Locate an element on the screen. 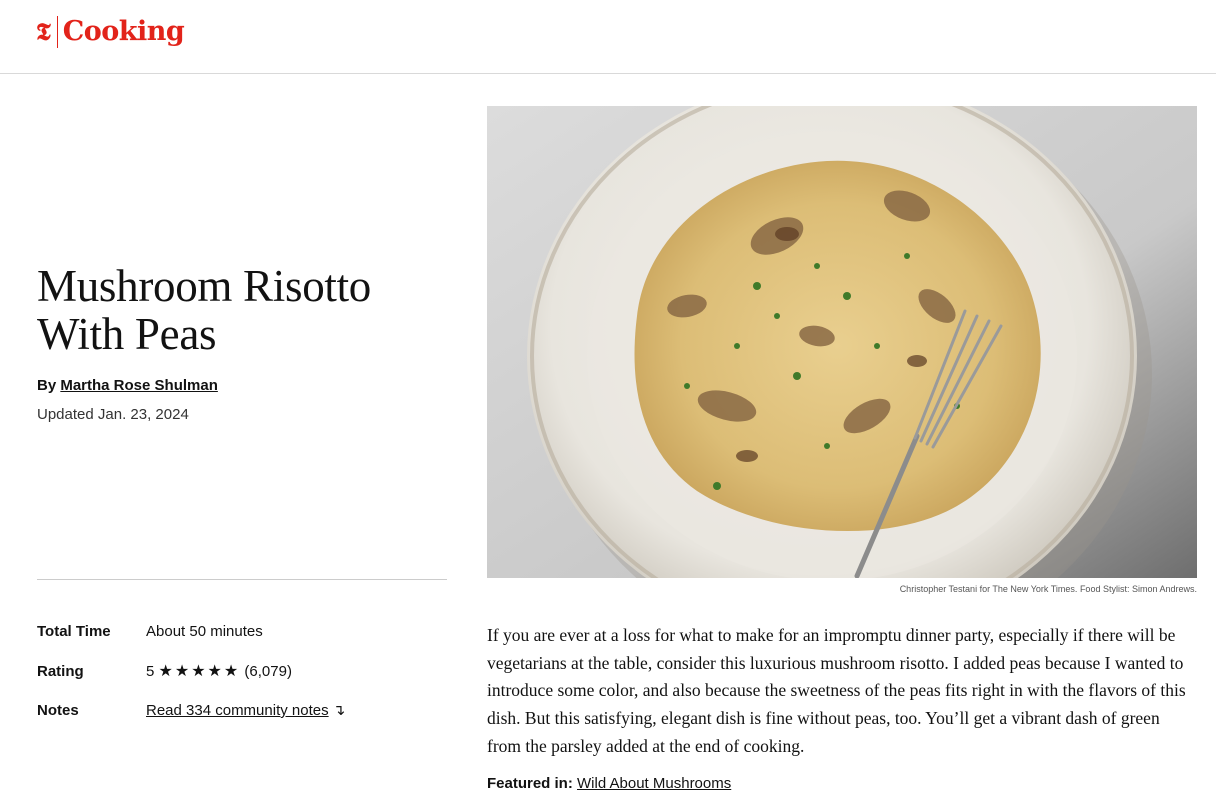 The width and height of the screenshot is (1216, 806). featured-label: Featured in: is located at coordinates (530, 783).